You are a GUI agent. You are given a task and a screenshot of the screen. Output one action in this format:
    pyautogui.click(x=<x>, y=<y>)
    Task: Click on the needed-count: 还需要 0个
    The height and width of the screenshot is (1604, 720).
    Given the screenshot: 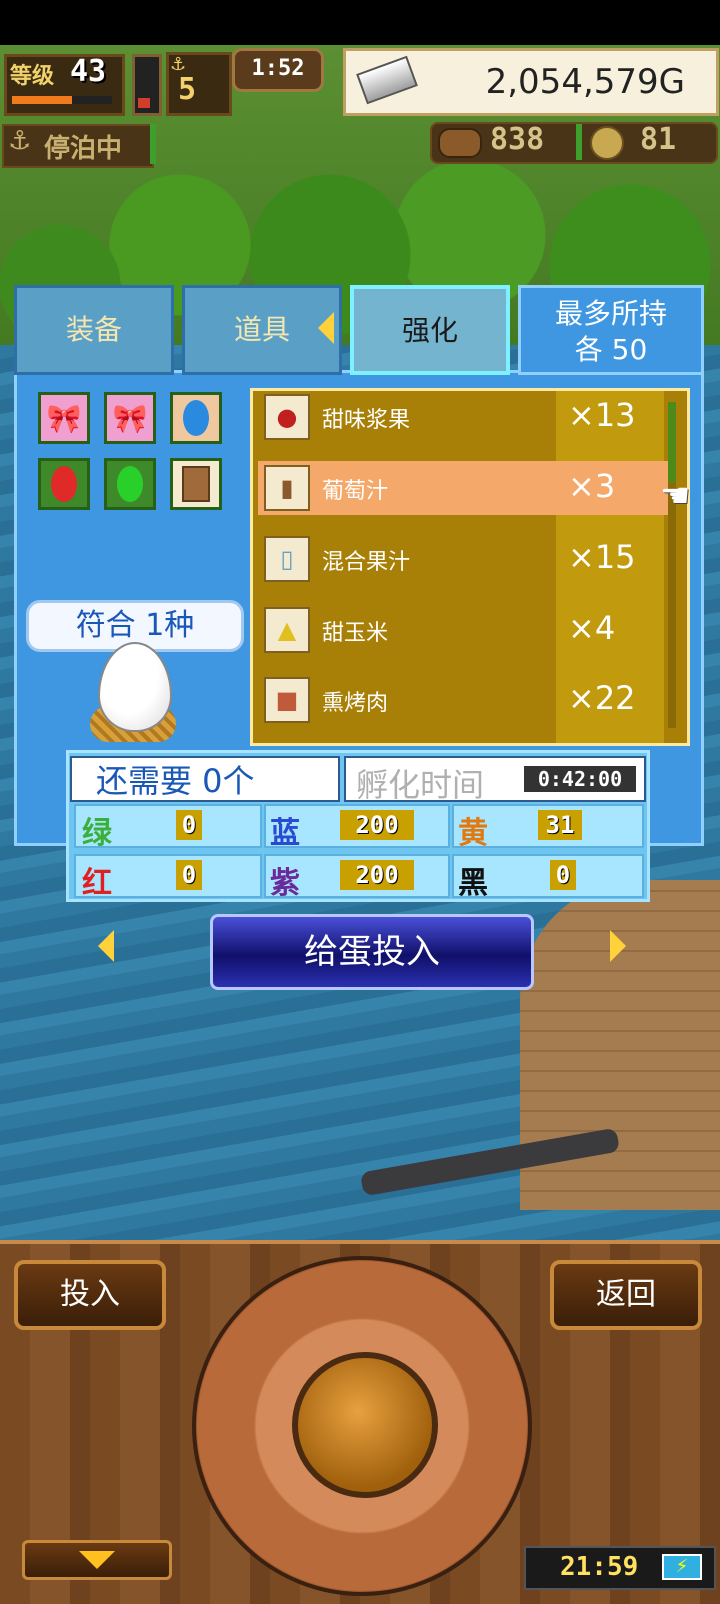 What is the action you would take?
    pyautogui.click(x=205, y=779)
    